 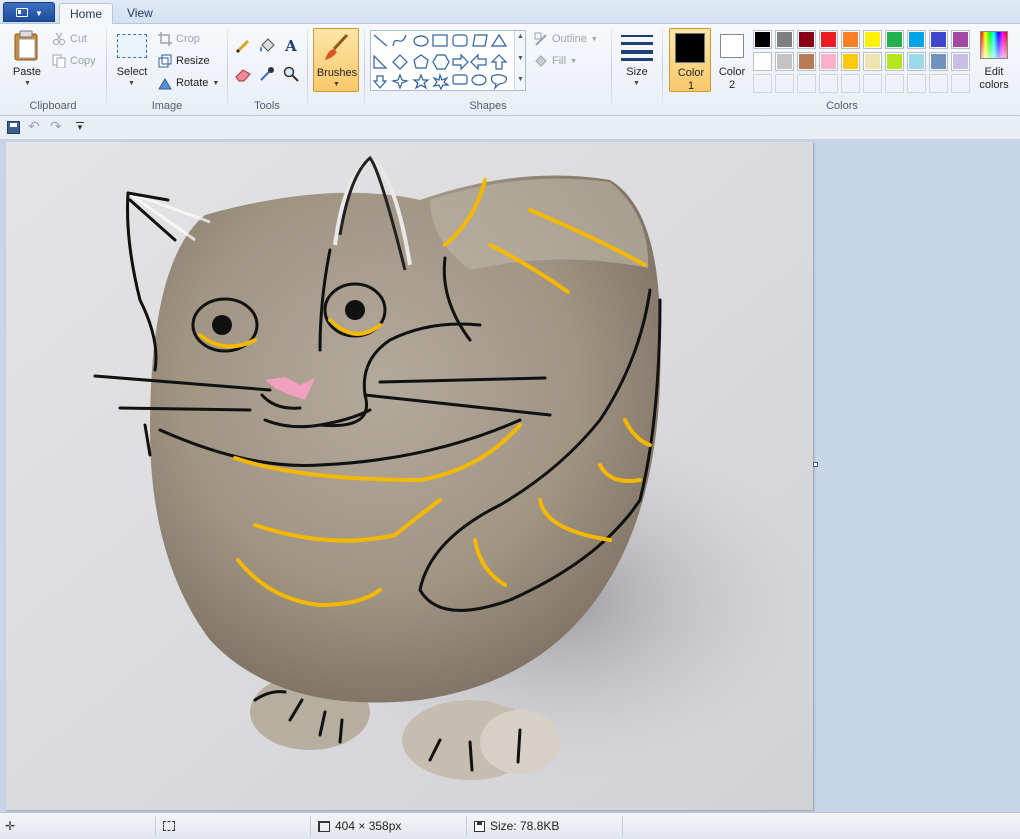 I want to click on tab-home: Home, so click(x=86, y=14).